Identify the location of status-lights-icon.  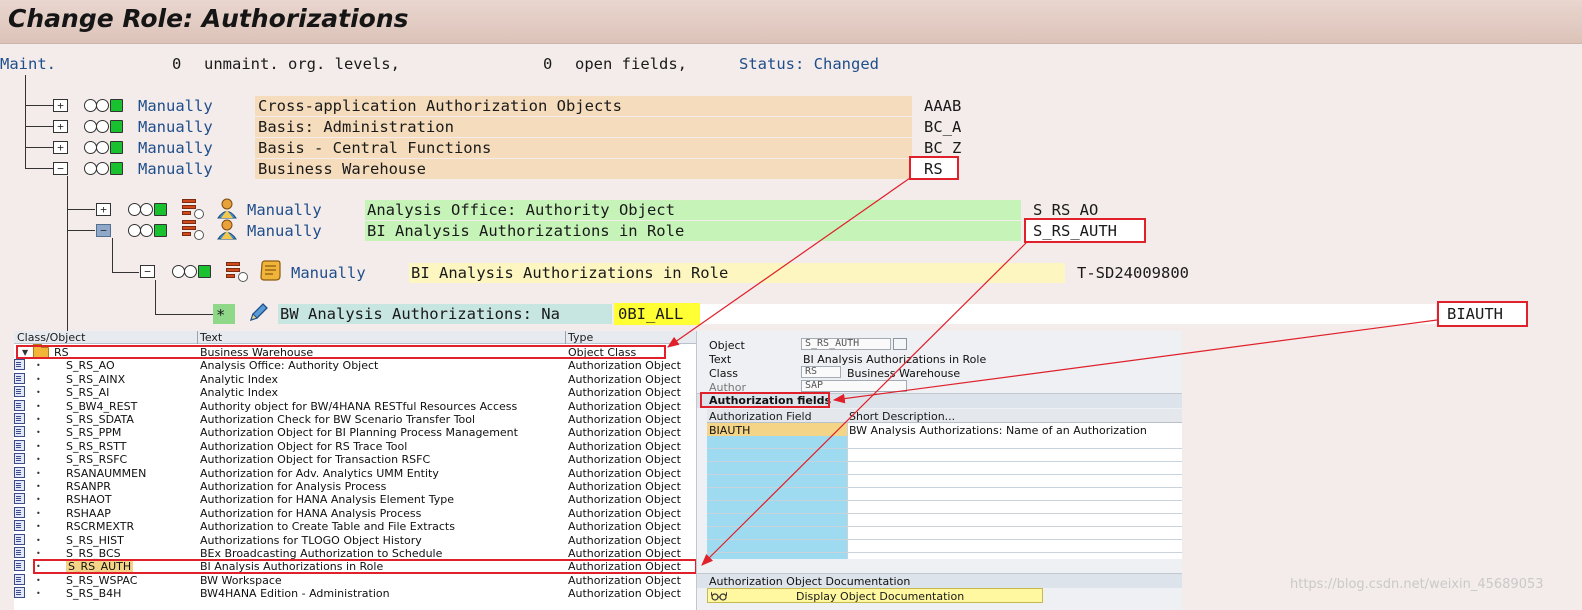
(148, 231).